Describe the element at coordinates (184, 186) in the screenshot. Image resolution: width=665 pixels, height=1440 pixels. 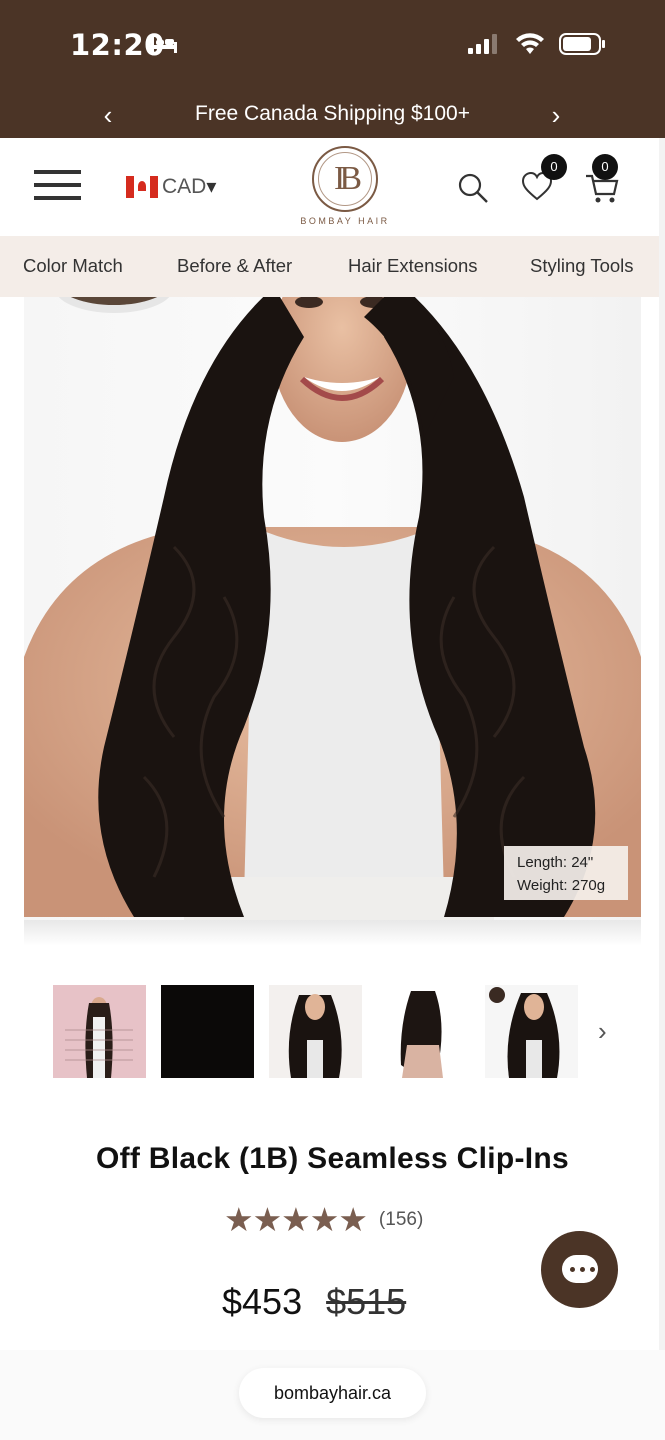
I see `currency-label: CAD` at that location.